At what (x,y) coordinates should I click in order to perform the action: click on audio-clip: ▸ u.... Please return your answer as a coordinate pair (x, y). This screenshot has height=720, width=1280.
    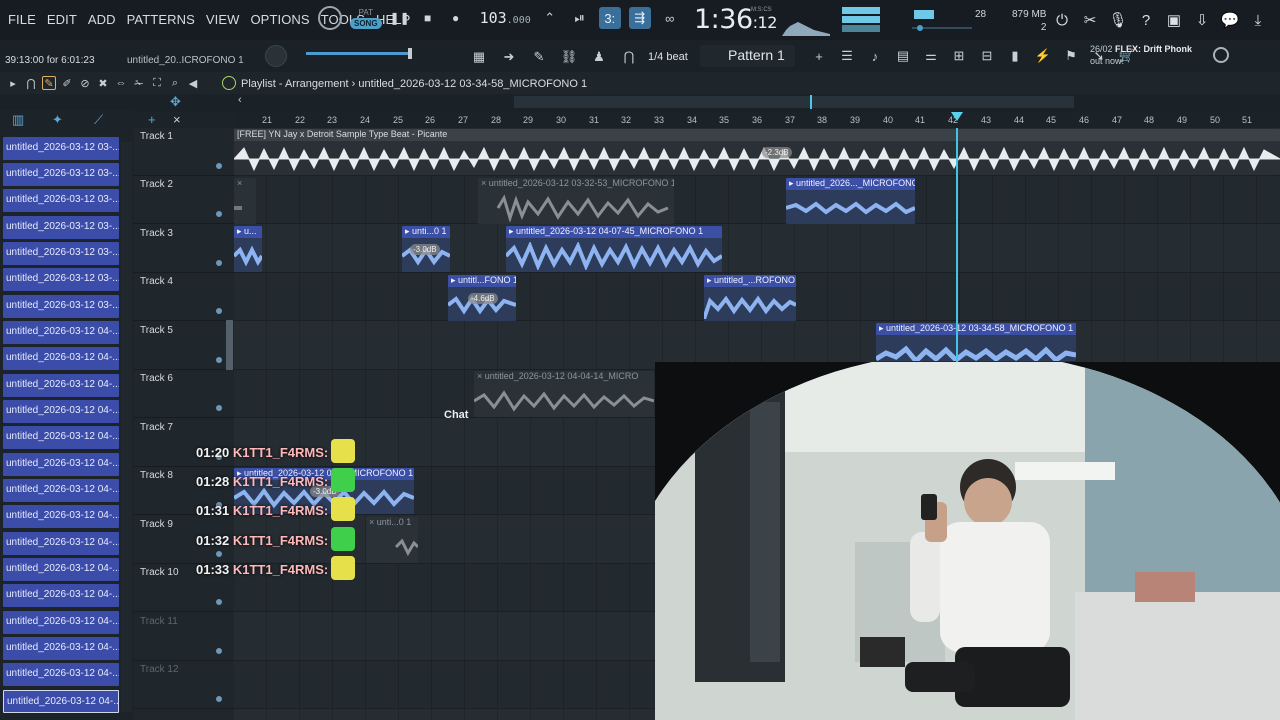
    Looking at the image, I should click on (248, 249).